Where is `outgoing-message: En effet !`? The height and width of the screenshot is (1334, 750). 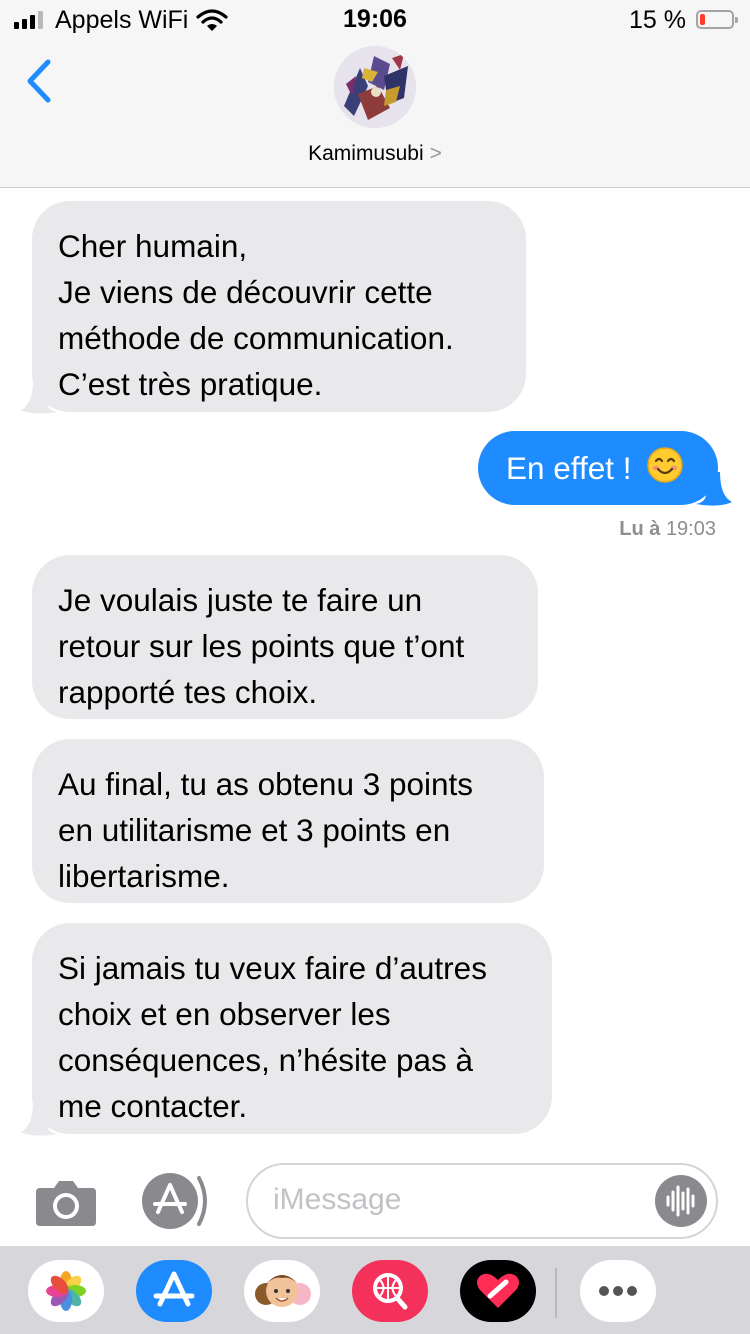
outgoing-message: En effet ! is located at coordinates (598, 468).